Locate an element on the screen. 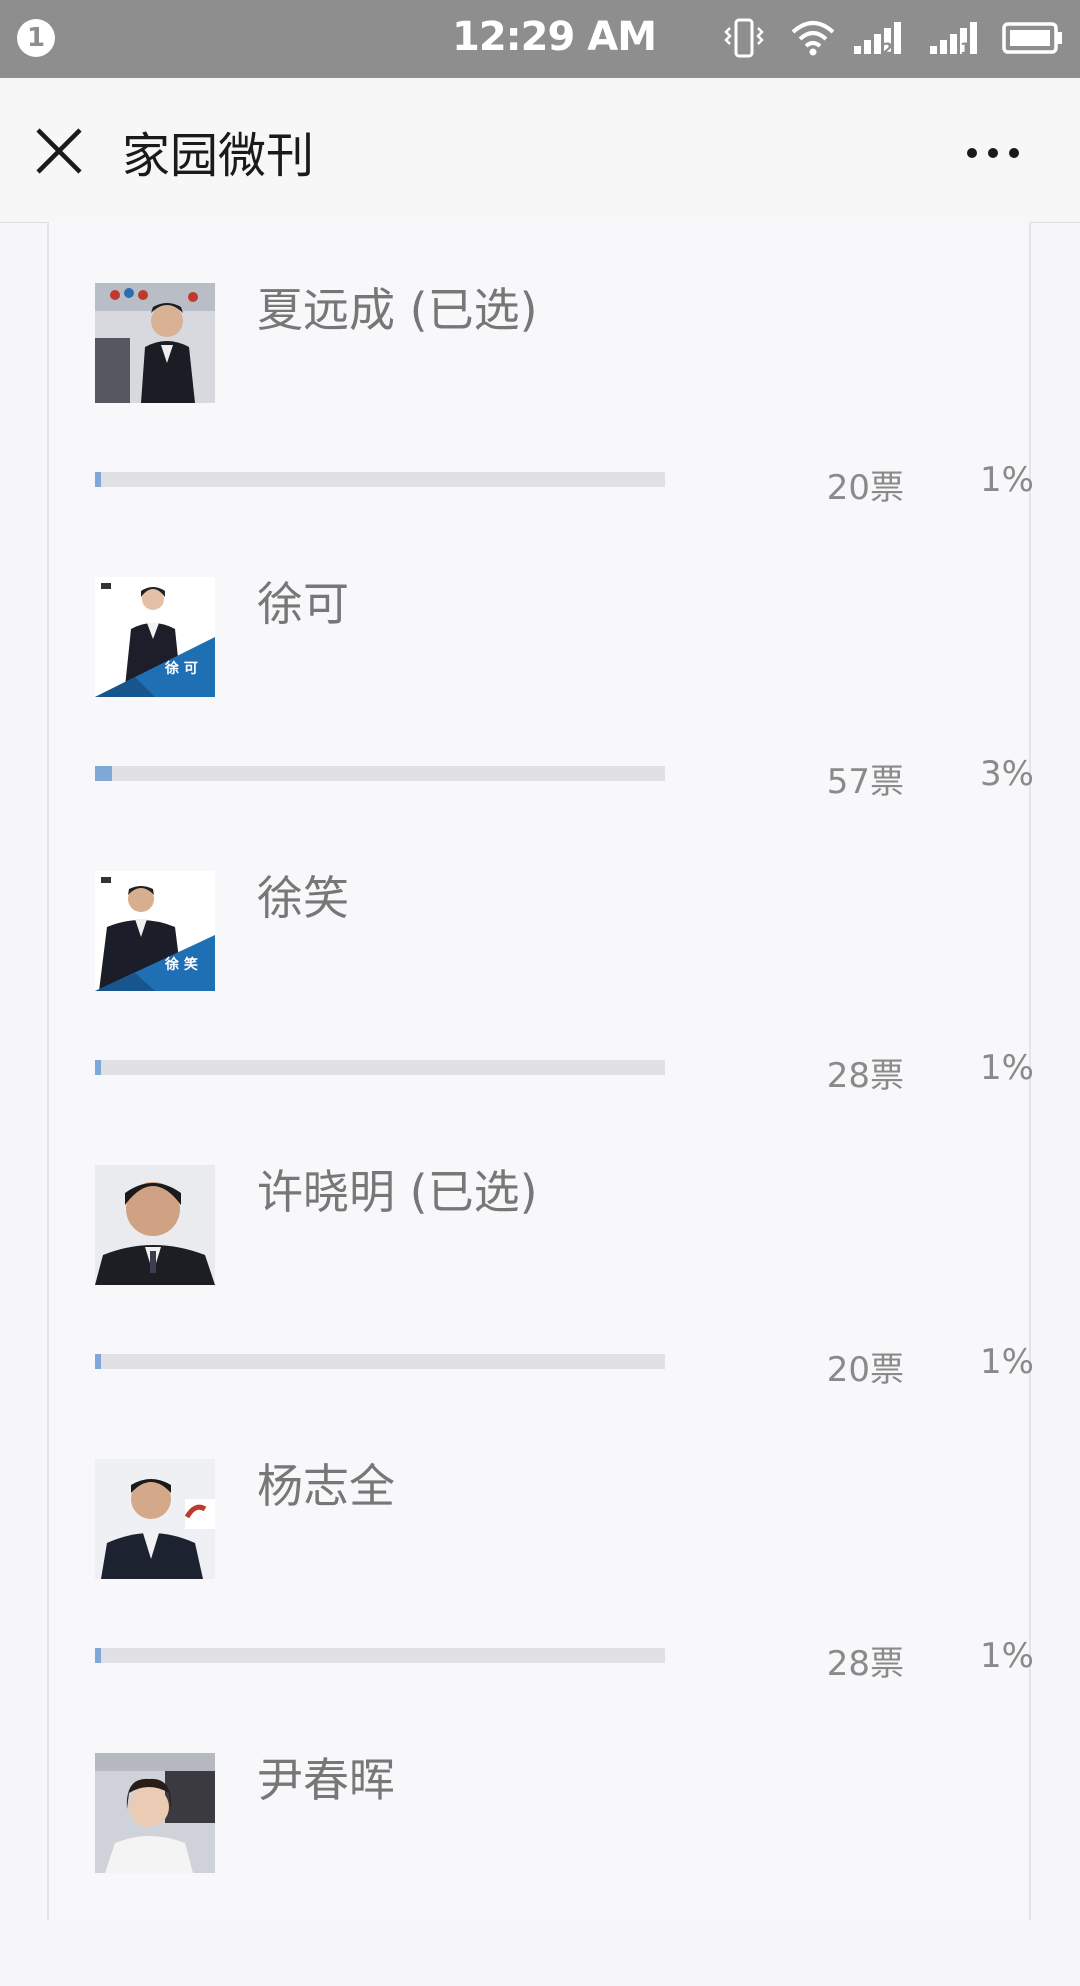  sim2-label: 2 is located at coordinates (887, 48).